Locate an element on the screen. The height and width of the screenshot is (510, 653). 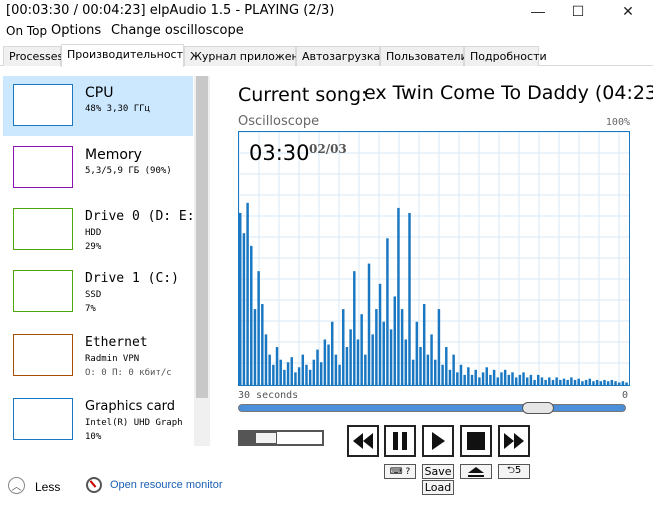
seek-knob is located at coordinates (538, 408).